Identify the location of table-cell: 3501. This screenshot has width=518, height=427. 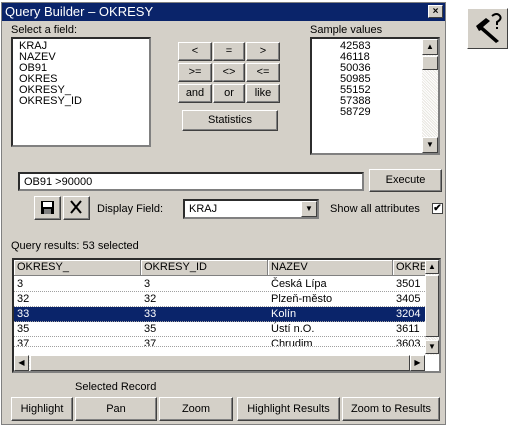
(408, 284).